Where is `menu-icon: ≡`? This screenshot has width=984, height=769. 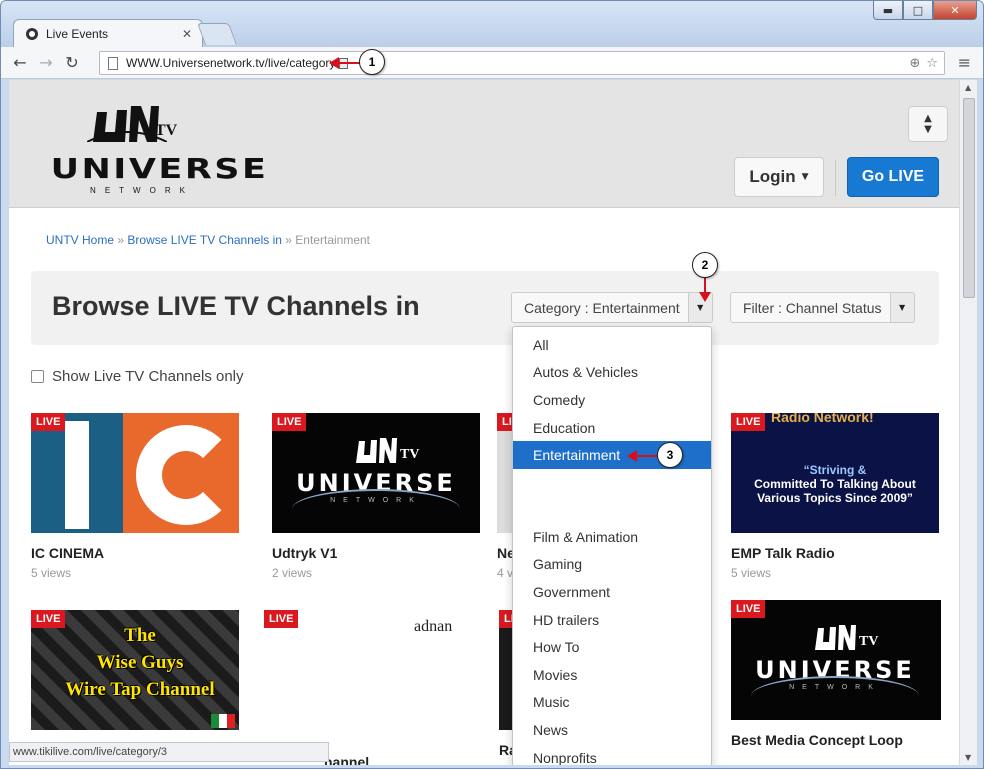 menu-icon: ≡ is located at coordinates (964, 62).